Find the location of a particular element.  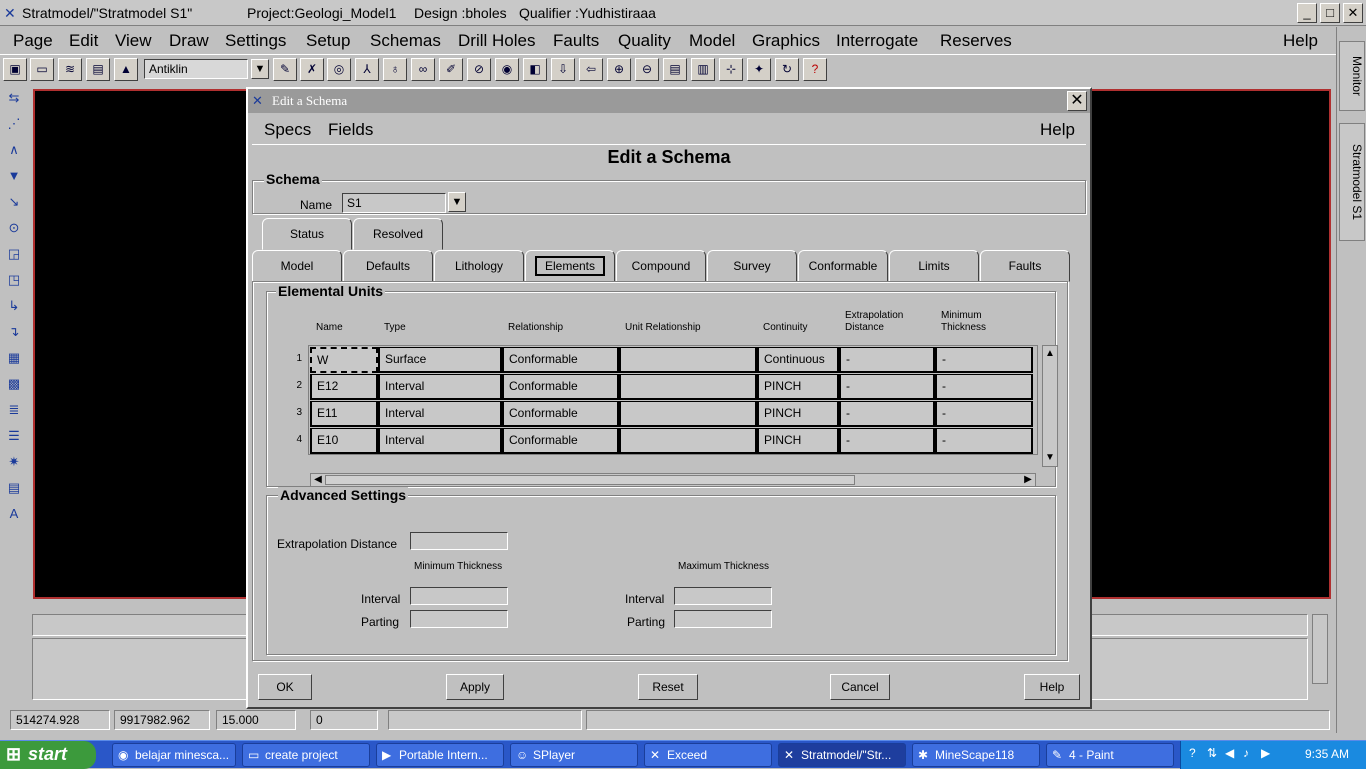

menu-draw: Draw is located at coordinates (189, 41).